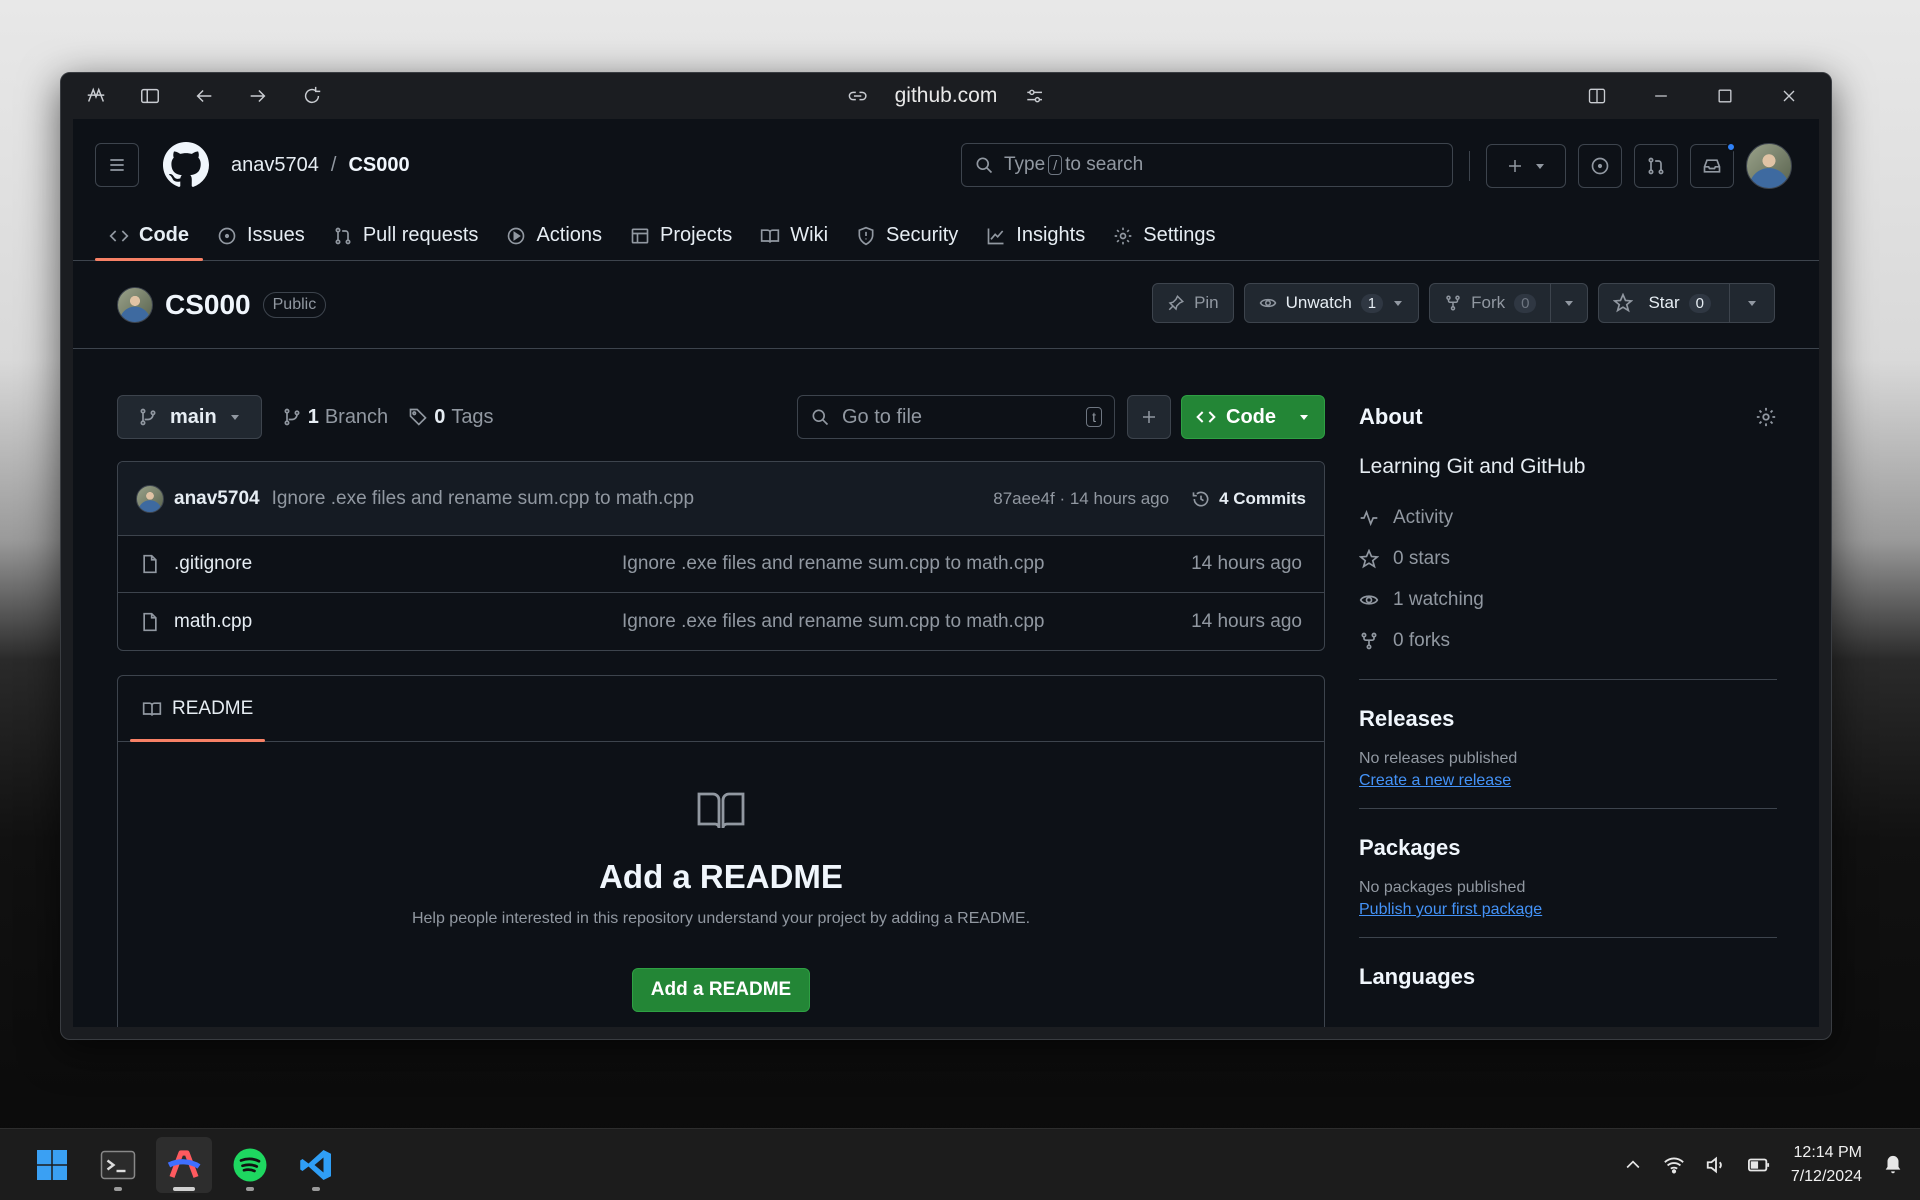  Describe the element at coordinates (1435, 781) in the screenshot. I see `create-release-link: Create a new release` at that location.